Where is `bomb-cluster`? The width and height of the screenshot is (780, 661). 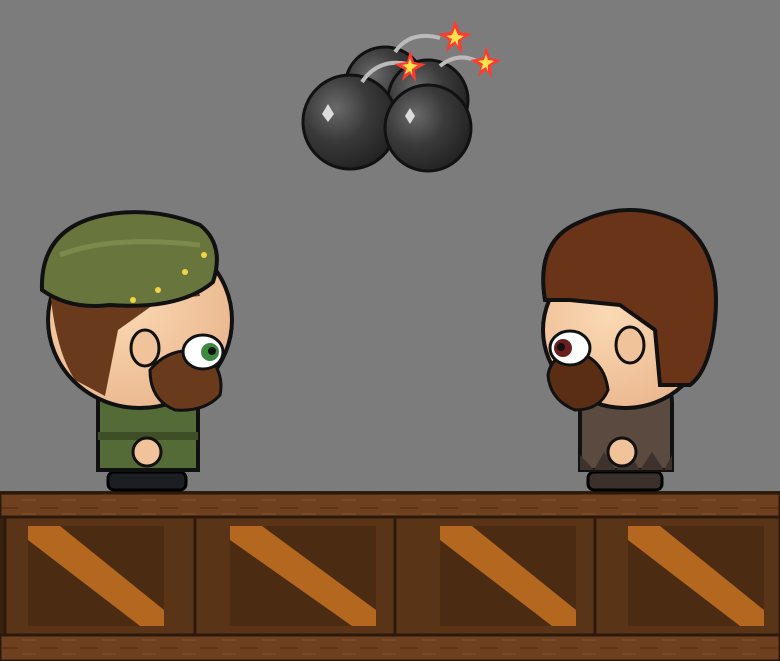
bomb-cluster is located at coordinates (401, 96).